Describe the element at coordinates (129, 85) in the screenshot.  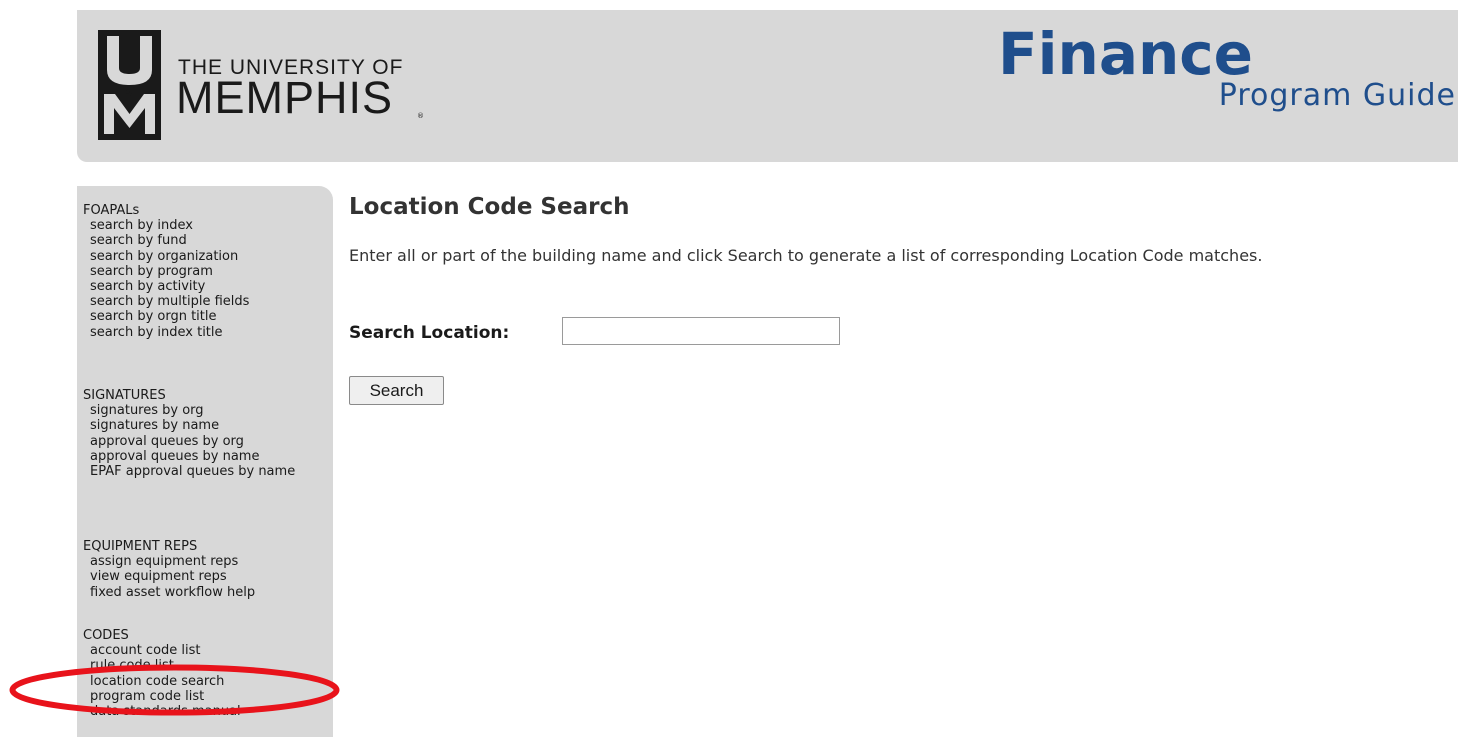
I see `university-logo-icon: of` at that location.